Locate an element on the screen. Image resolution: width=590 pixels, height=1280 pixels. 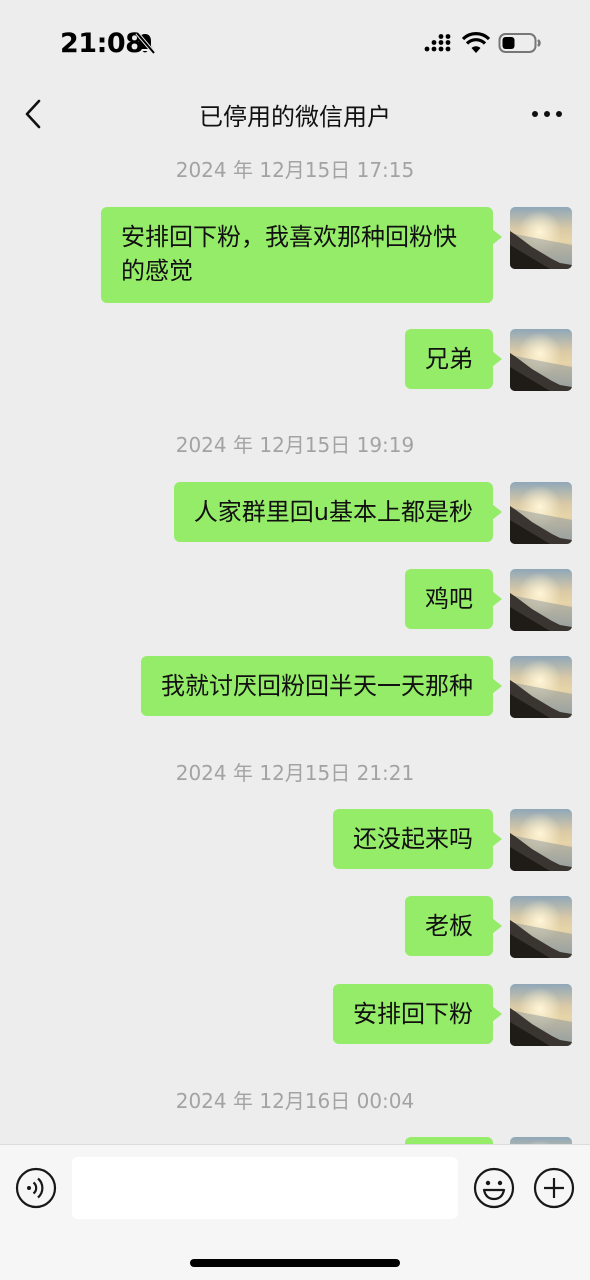
plus-icon is located at coordinates (554, 1188).